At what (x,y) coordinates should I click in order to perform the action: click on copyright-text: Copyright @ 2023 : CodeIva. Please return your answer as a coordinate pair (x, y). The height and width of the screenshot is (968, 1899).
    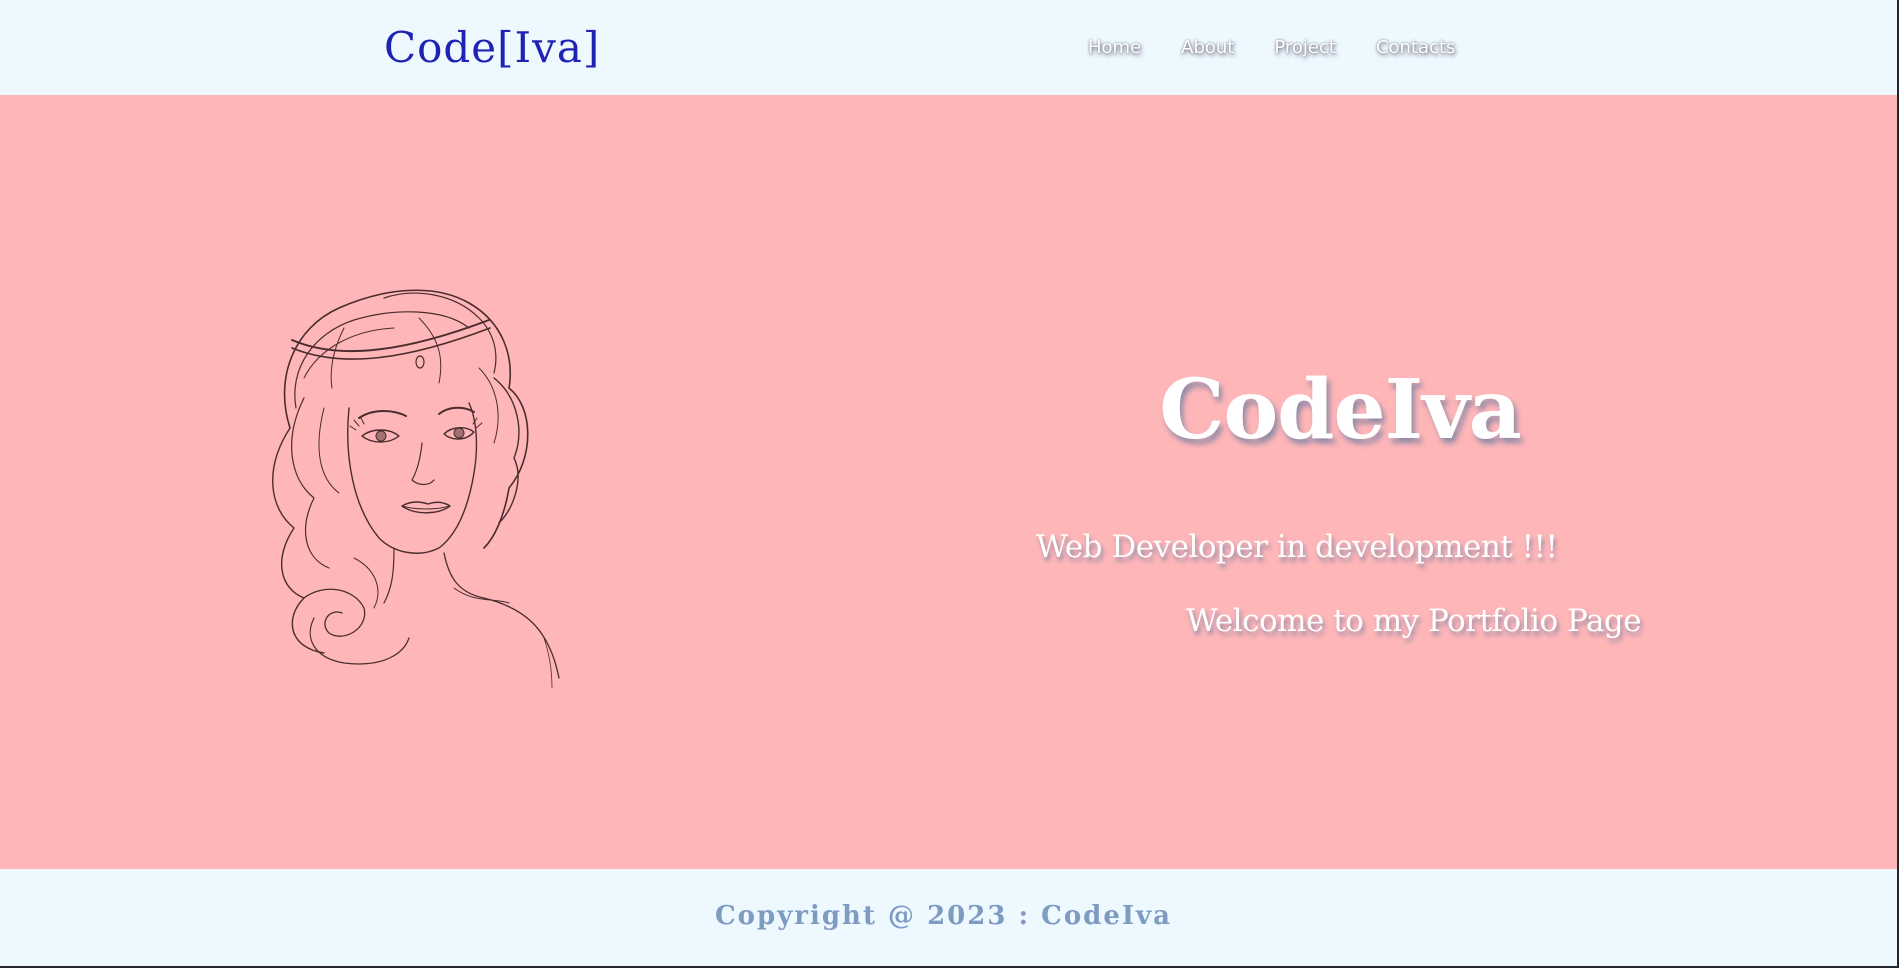
    Looking at the image, I should click on (943, 916).